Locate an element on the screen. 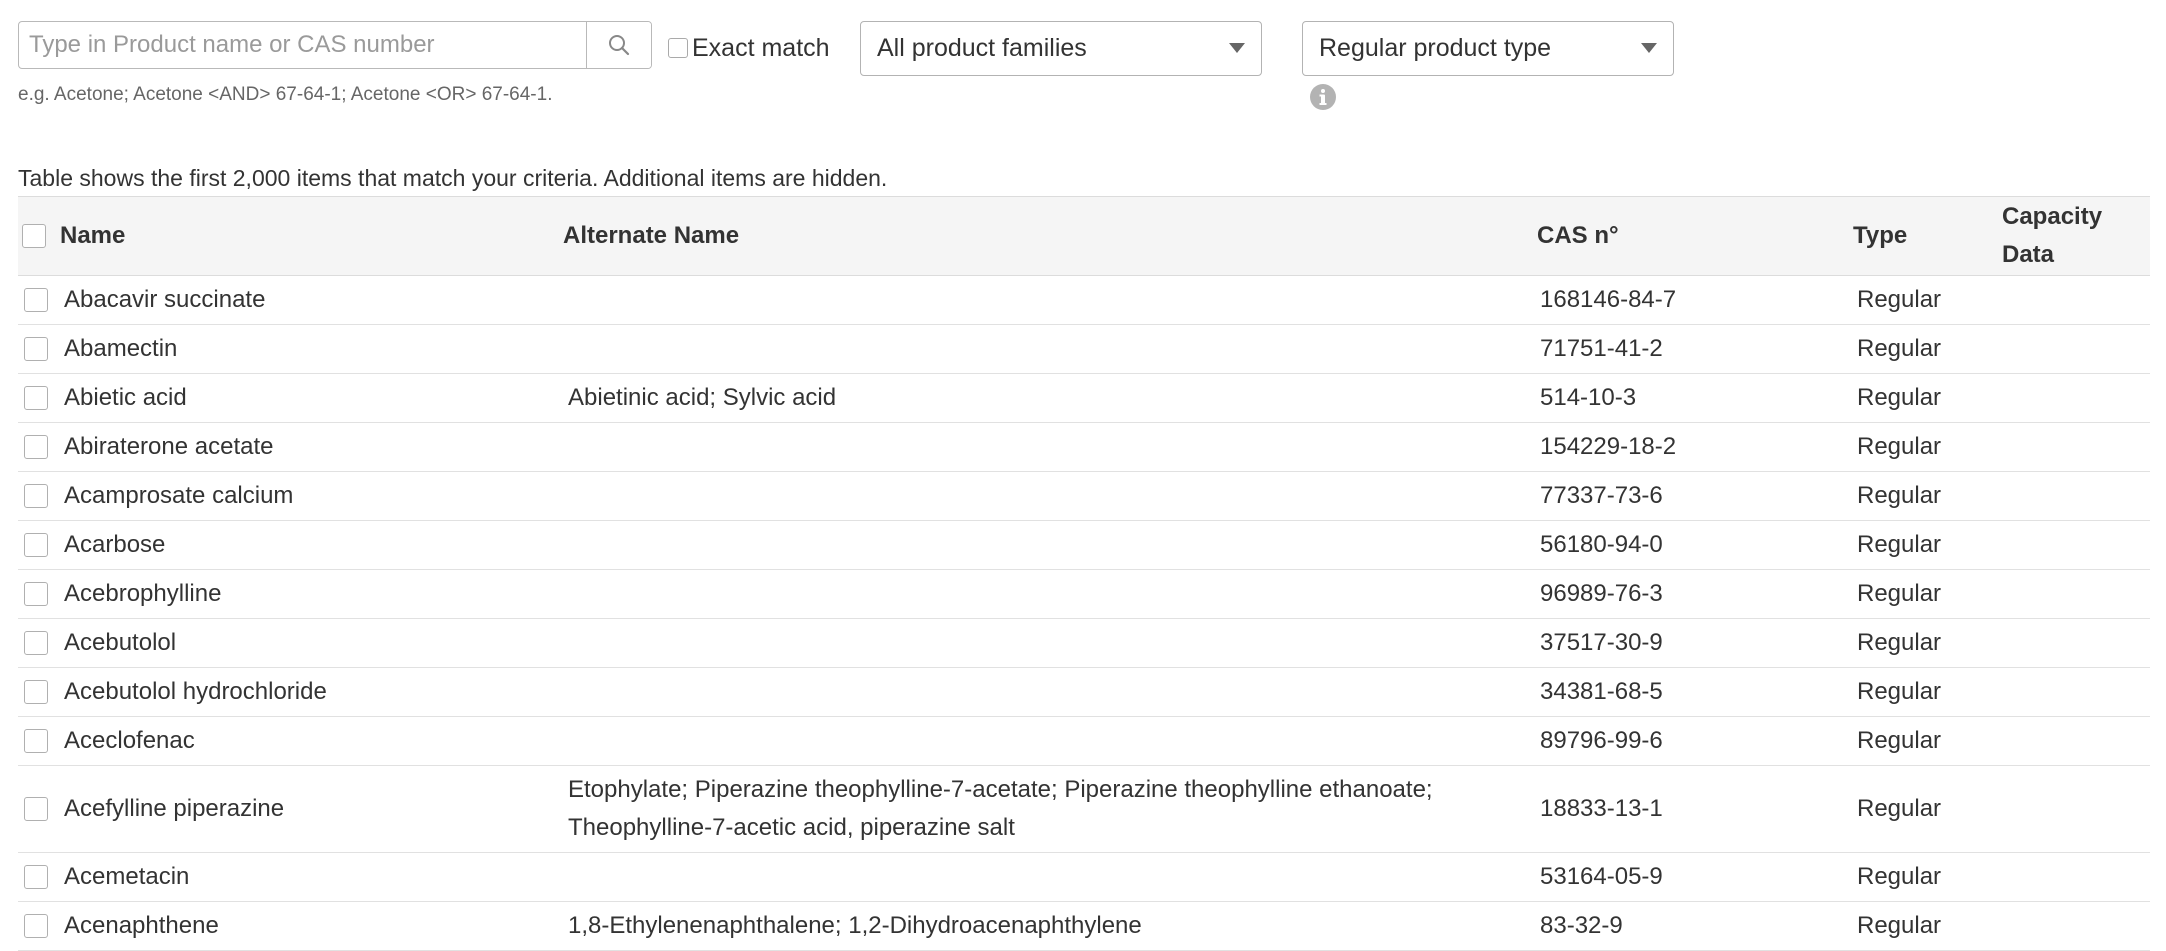 Image resolution: width=2166 pixels, height=951 pixels. product-name: Acarbose is located at coordinates (114, 545).